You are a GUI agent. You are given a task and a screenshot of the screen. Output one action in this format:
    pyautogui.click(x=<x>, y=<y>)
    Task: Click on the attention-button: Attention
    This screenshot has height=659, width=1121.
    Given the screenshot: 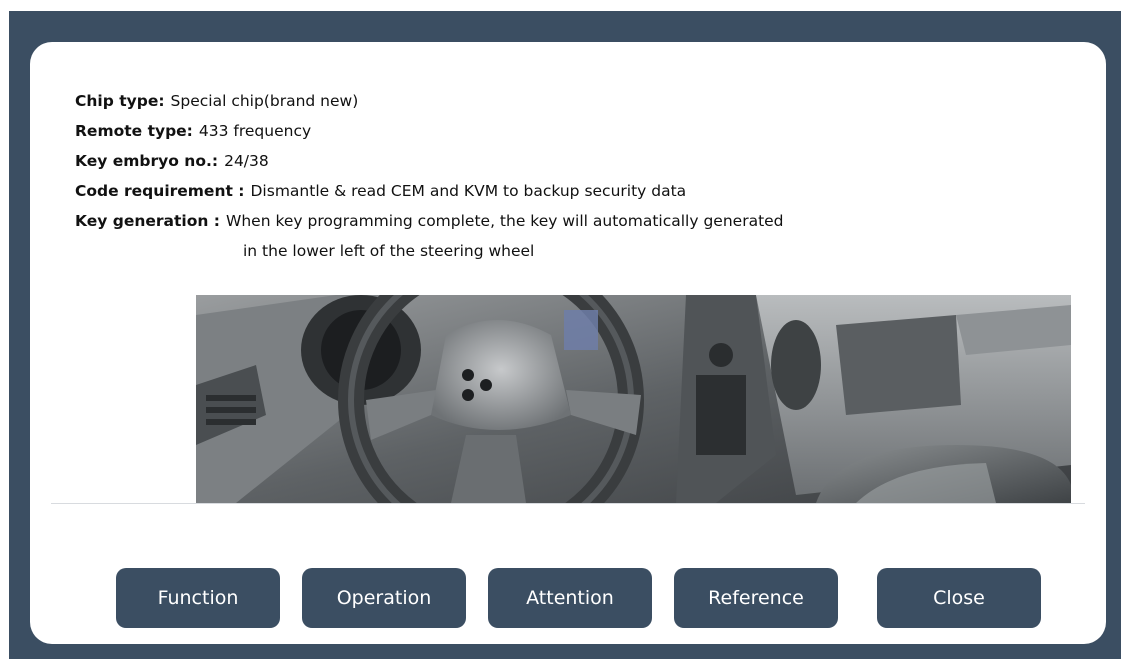 What is the action you would take?
    pyautogui.click(x=570, y=598)
    